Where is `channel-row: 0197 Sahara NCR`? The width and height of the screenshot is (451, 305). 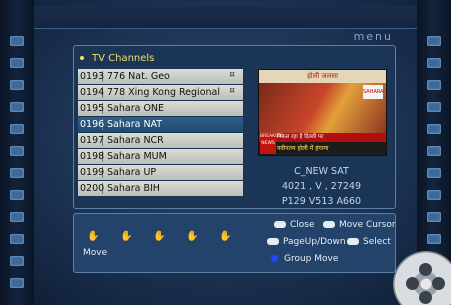
channel-row: 0197 Sahara NCR is located at coordinates (160, 140).